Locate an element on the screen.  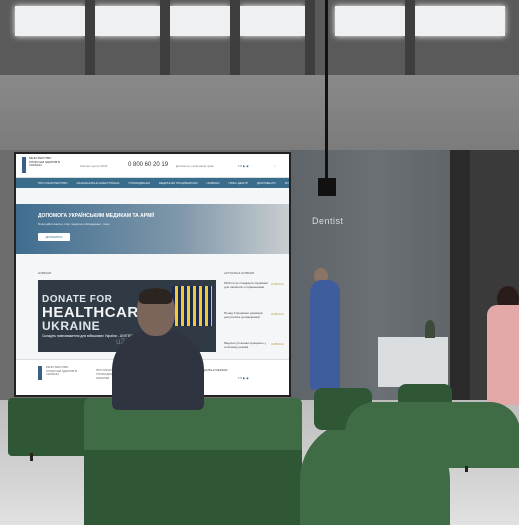
footer-logo-icon is located at coordinates (40, 373).